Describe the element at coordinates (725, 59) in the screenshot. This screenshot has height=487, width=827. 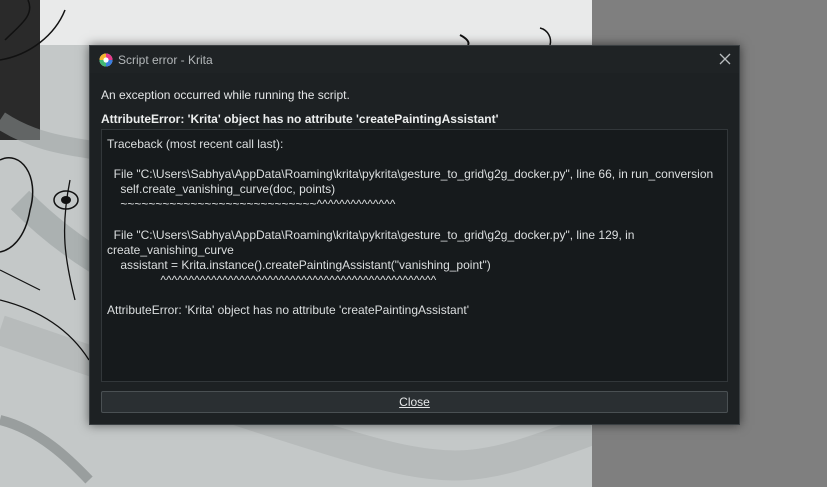
I see `close-icon` at that location.